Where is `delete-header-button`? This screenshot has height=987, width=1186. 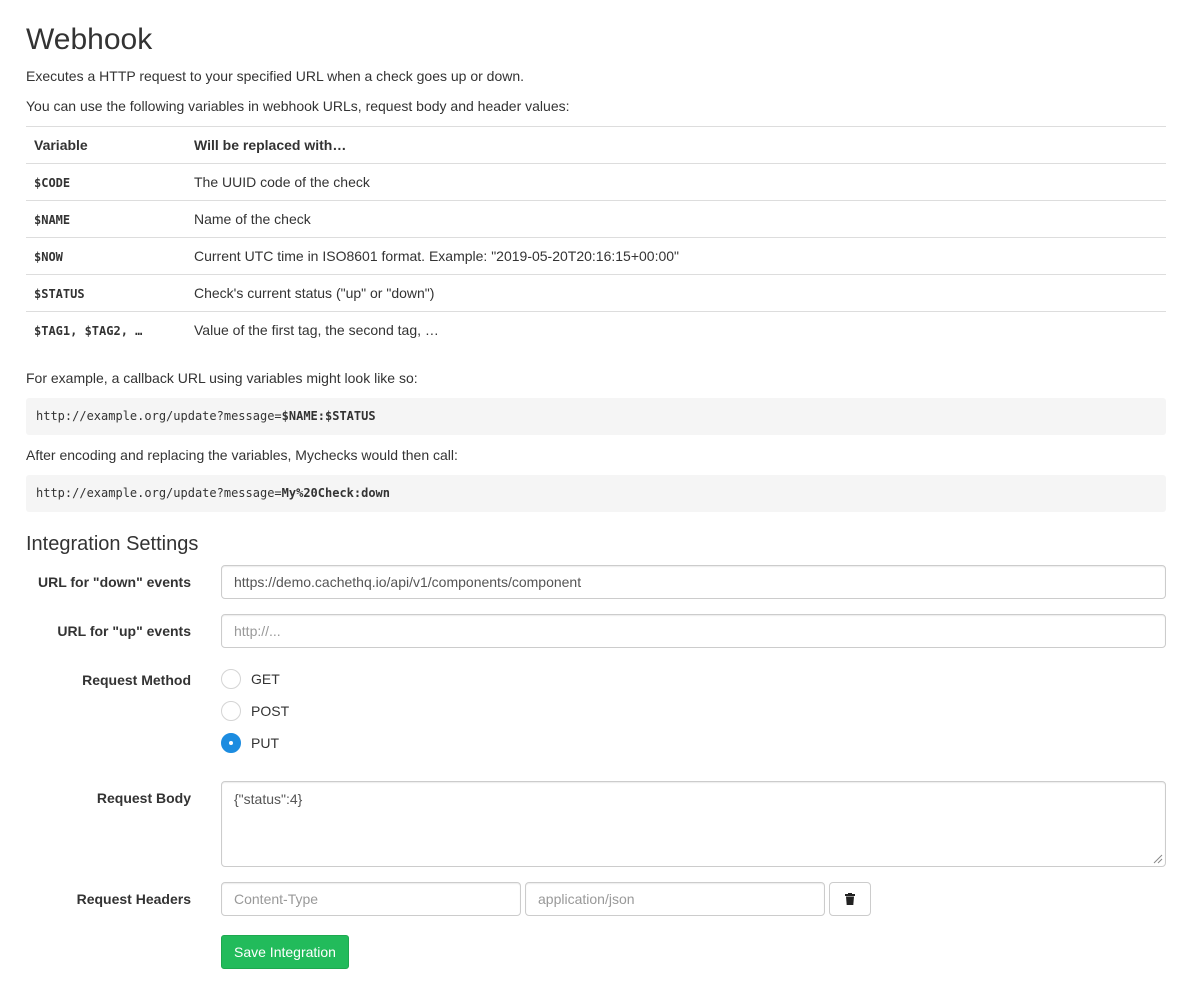
delete-header-button is located at coordinates (850, 899).